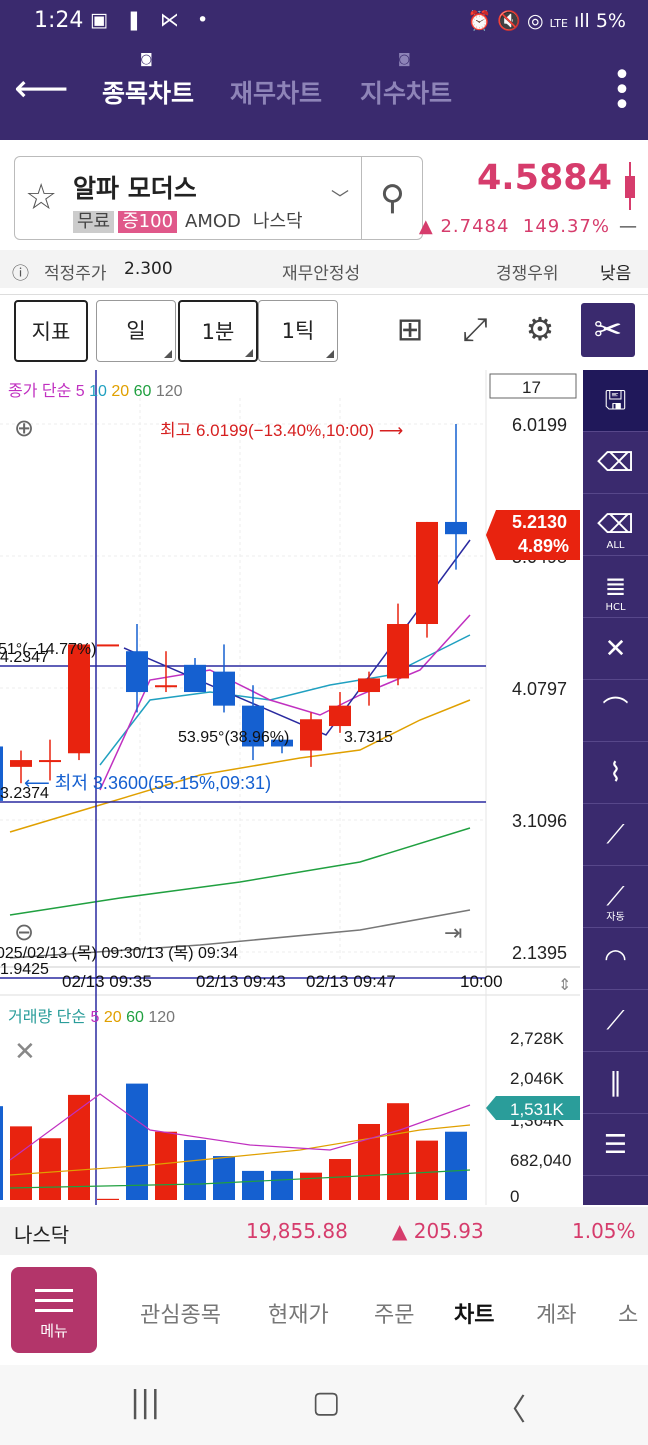  Describe the element at coordinates (148, 81) in the screenshot. I see `tab-stock-chart: 종목차트 ◙` at that location.